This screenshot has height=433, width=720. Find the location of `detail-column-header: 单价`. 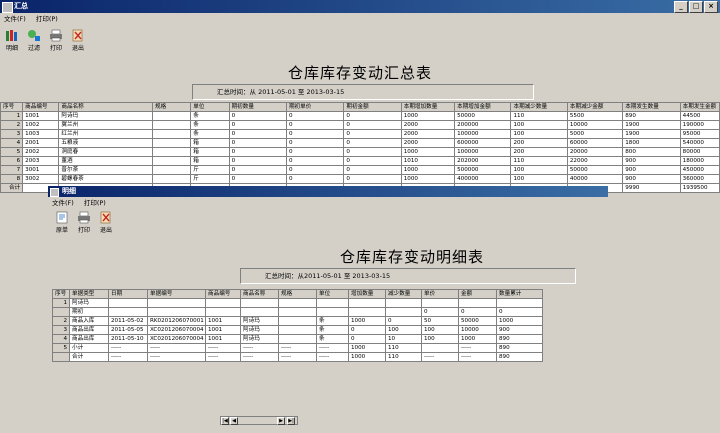

detail-column-header: 单价 is located at coordinates (440, 294).